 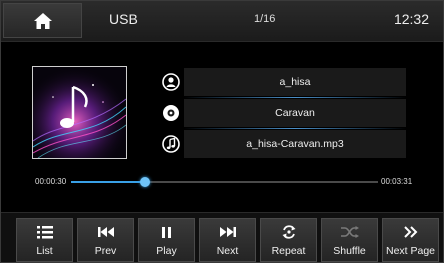 I want to click on artist-row: a_hisa, so click(x=283, y=83).